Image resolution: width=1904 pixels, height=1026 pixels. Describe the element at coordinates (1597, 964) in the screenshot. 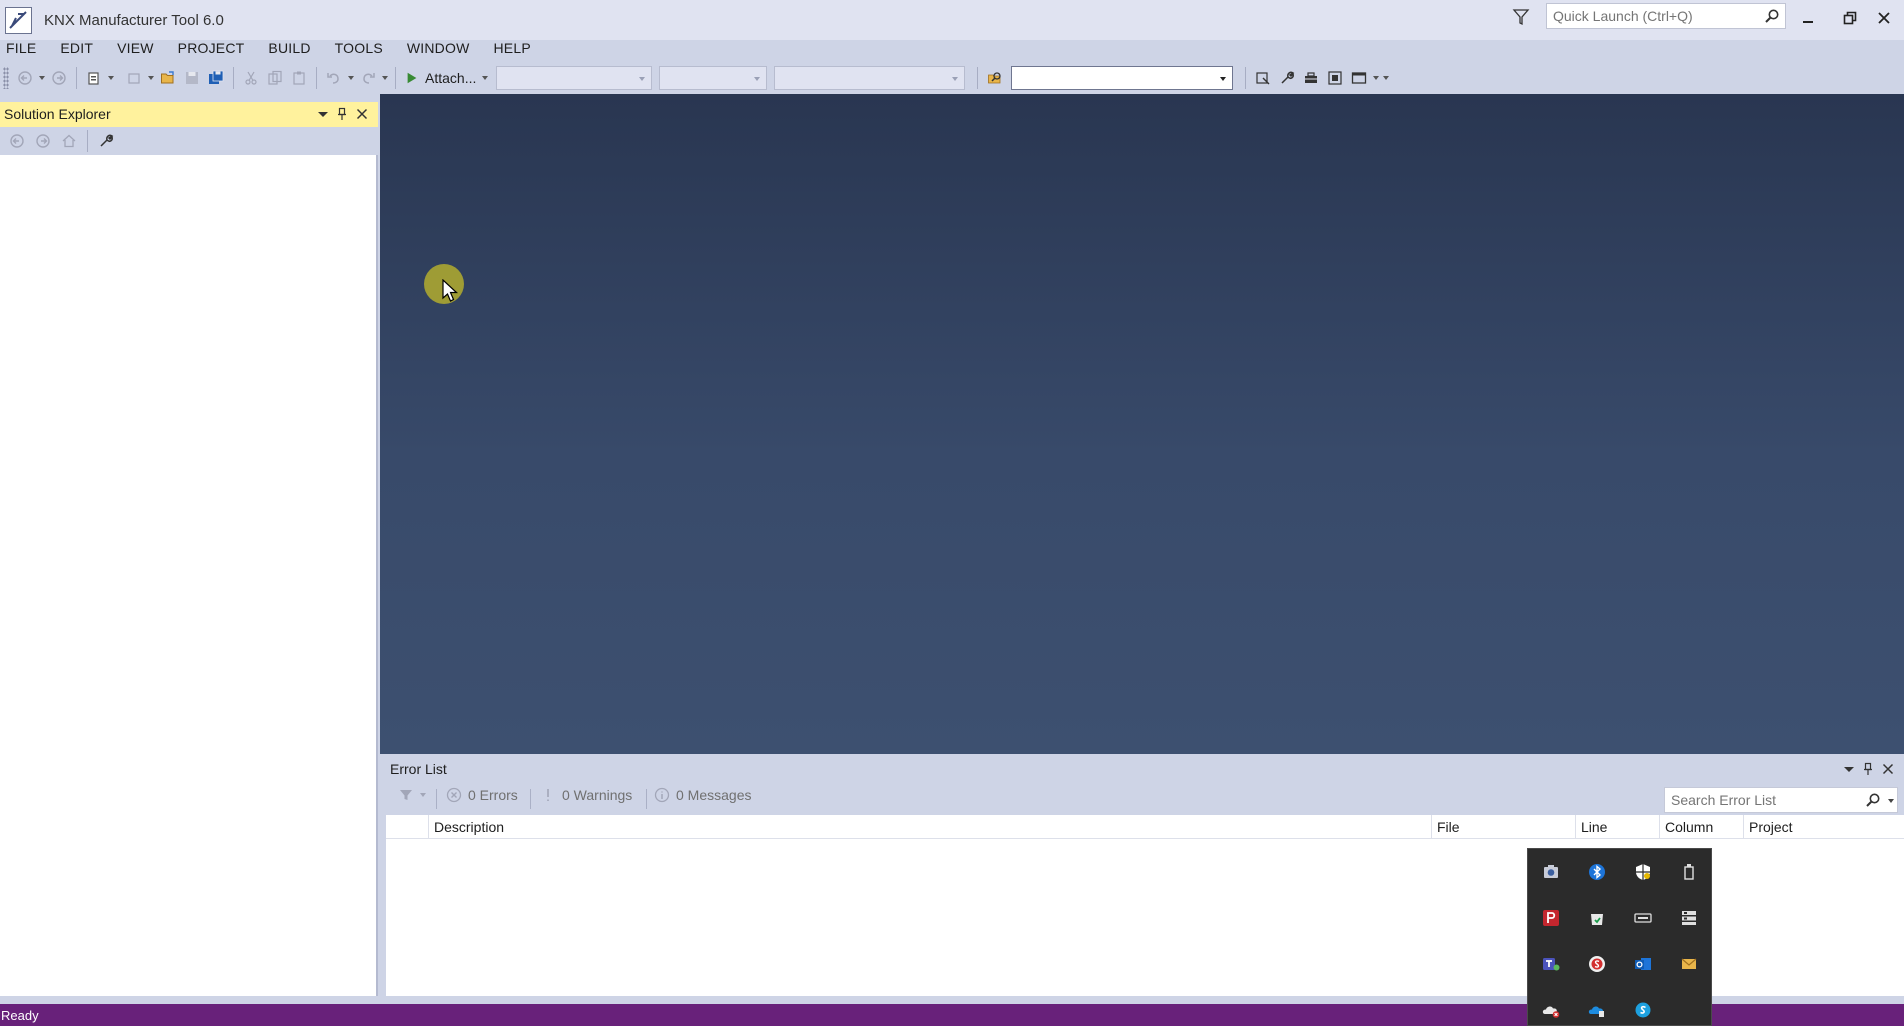

I see `s-app-icon` at that location.